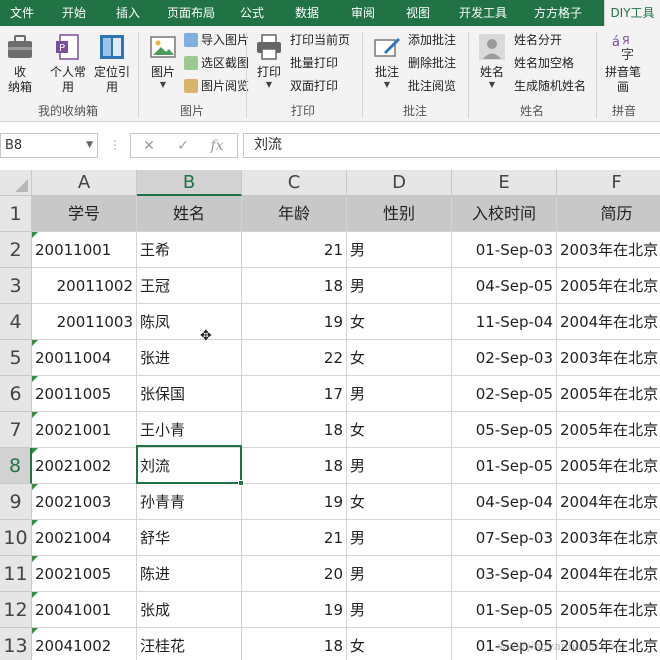 This screenshot has width=660, height=660. I want to click on import-image-button: 导入图片, so click(216, 40).